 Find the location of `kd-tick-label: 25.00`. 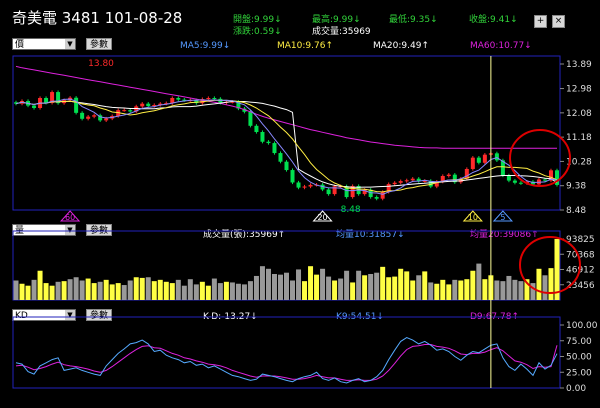

kd-tick-label: 25.00 is located at coordinates (579, 373).